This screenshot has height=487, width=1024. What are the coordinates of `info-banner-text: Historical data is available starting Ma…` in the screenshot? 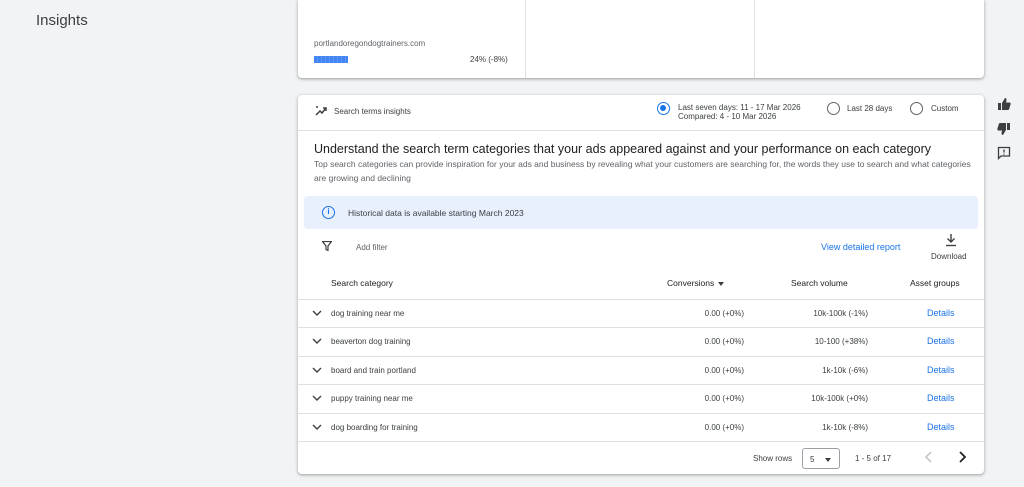 It's located at (436, 213).